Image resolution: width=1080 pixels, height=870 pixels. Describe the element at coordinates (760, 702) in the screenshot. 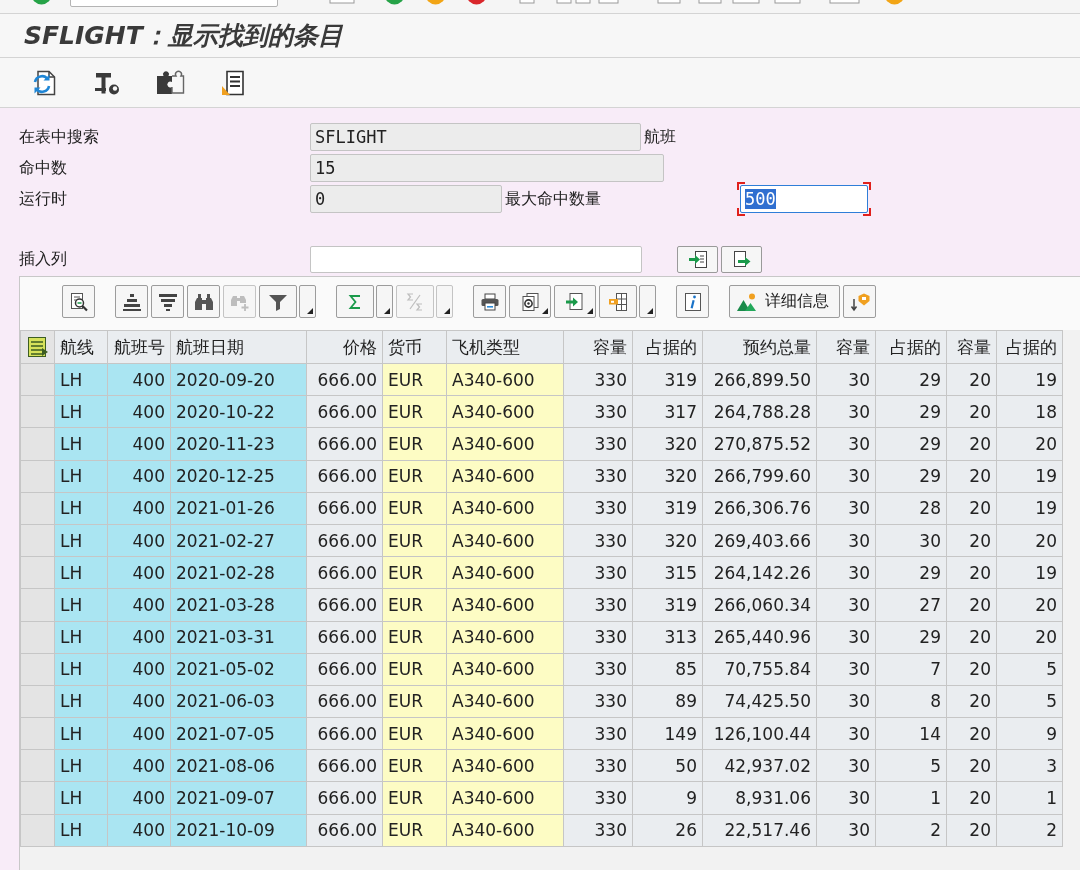

I see `table-cell: 74,425.50` at that location.